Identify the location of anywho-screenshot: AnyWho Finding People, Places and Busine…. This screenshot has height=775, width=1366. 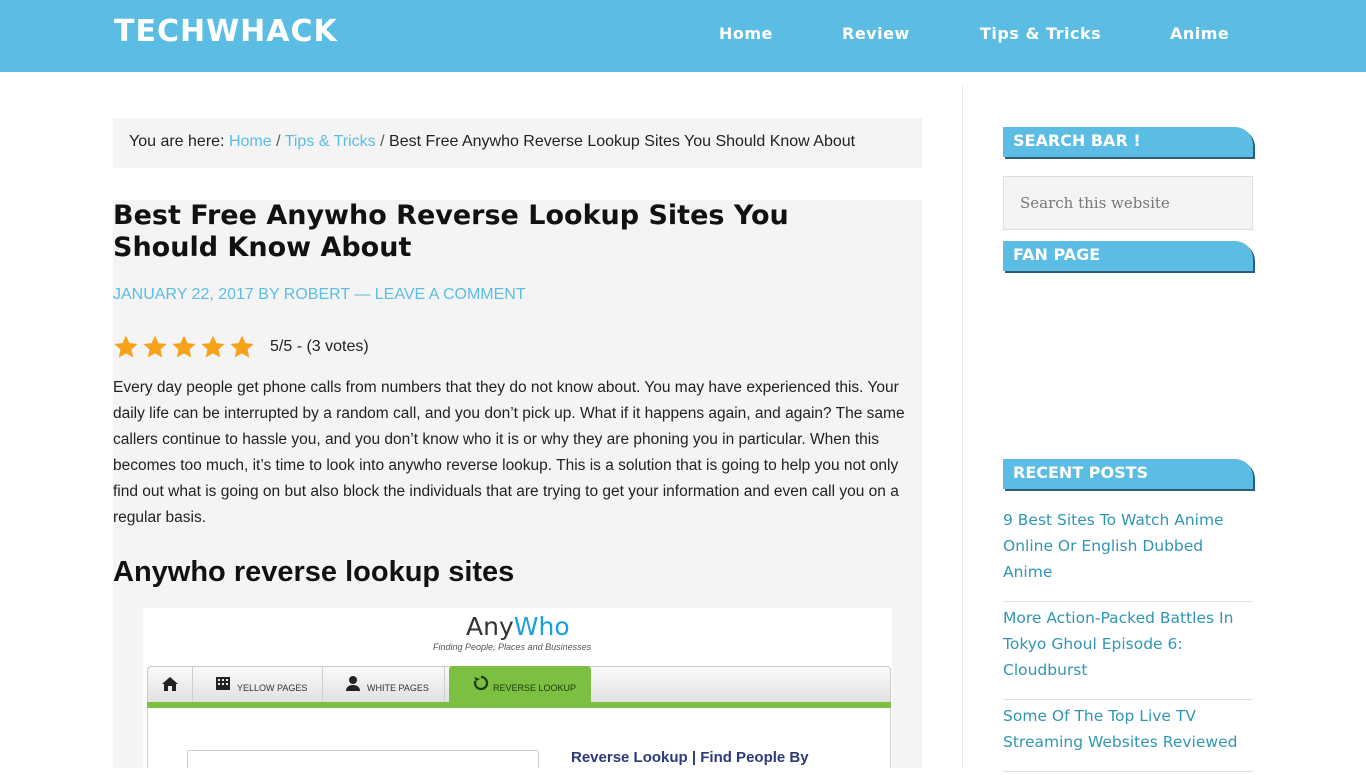
(517, 688).